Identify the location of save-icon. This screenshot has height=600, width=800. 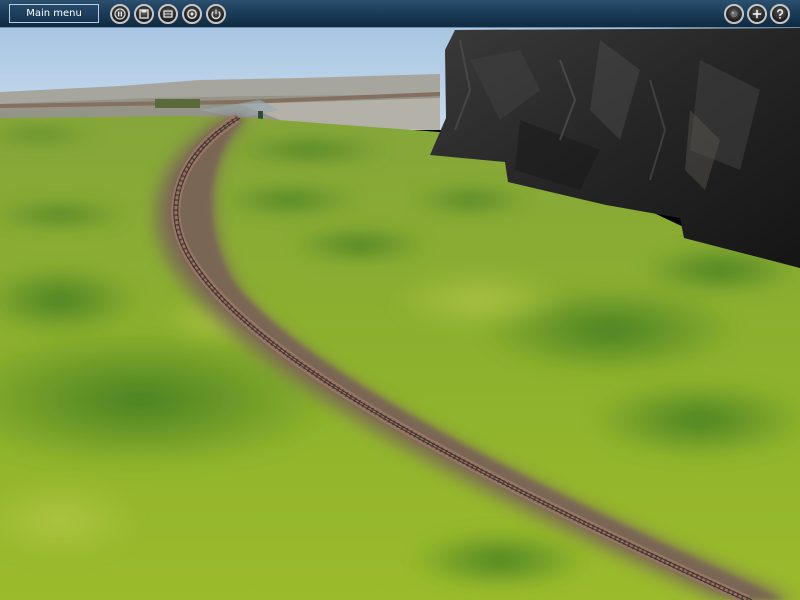
(144, 14).